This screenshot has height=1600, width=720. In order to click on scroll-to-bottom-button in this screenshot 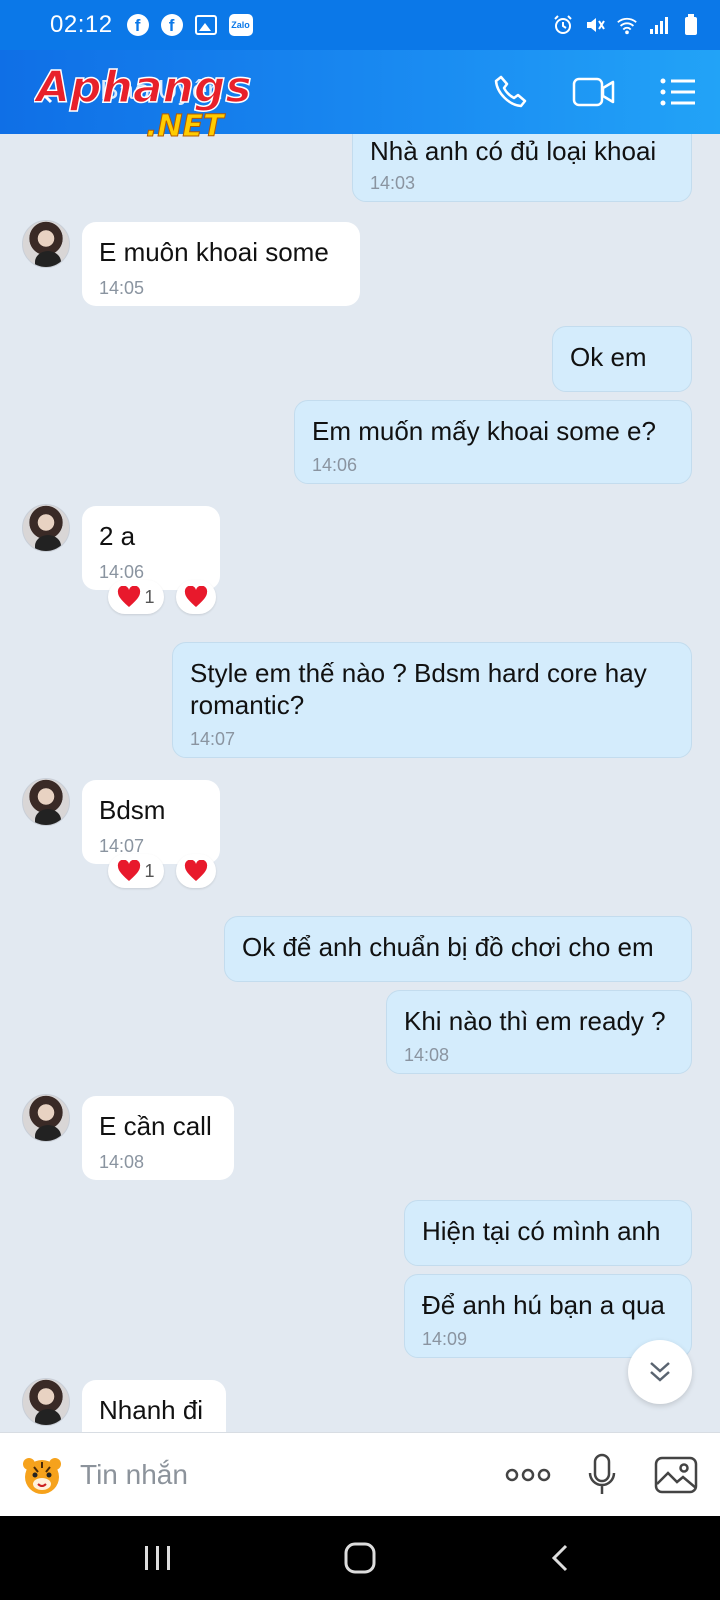, I will do `click(660, 1372)`.